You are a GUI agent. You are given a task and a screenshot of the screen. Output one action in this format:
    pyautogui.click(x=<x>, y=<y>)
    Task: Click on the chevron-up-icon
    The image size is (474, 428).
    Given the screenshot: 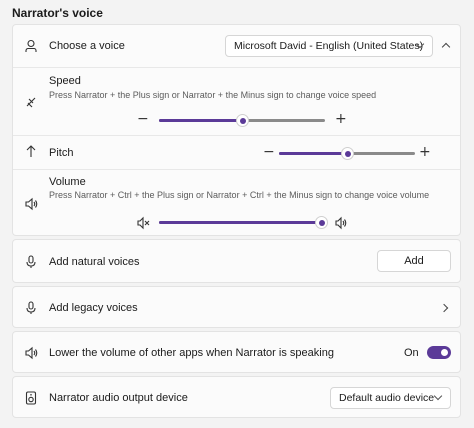 What is the action you would take?
    pyautogui.click(x=446, y=47)
    